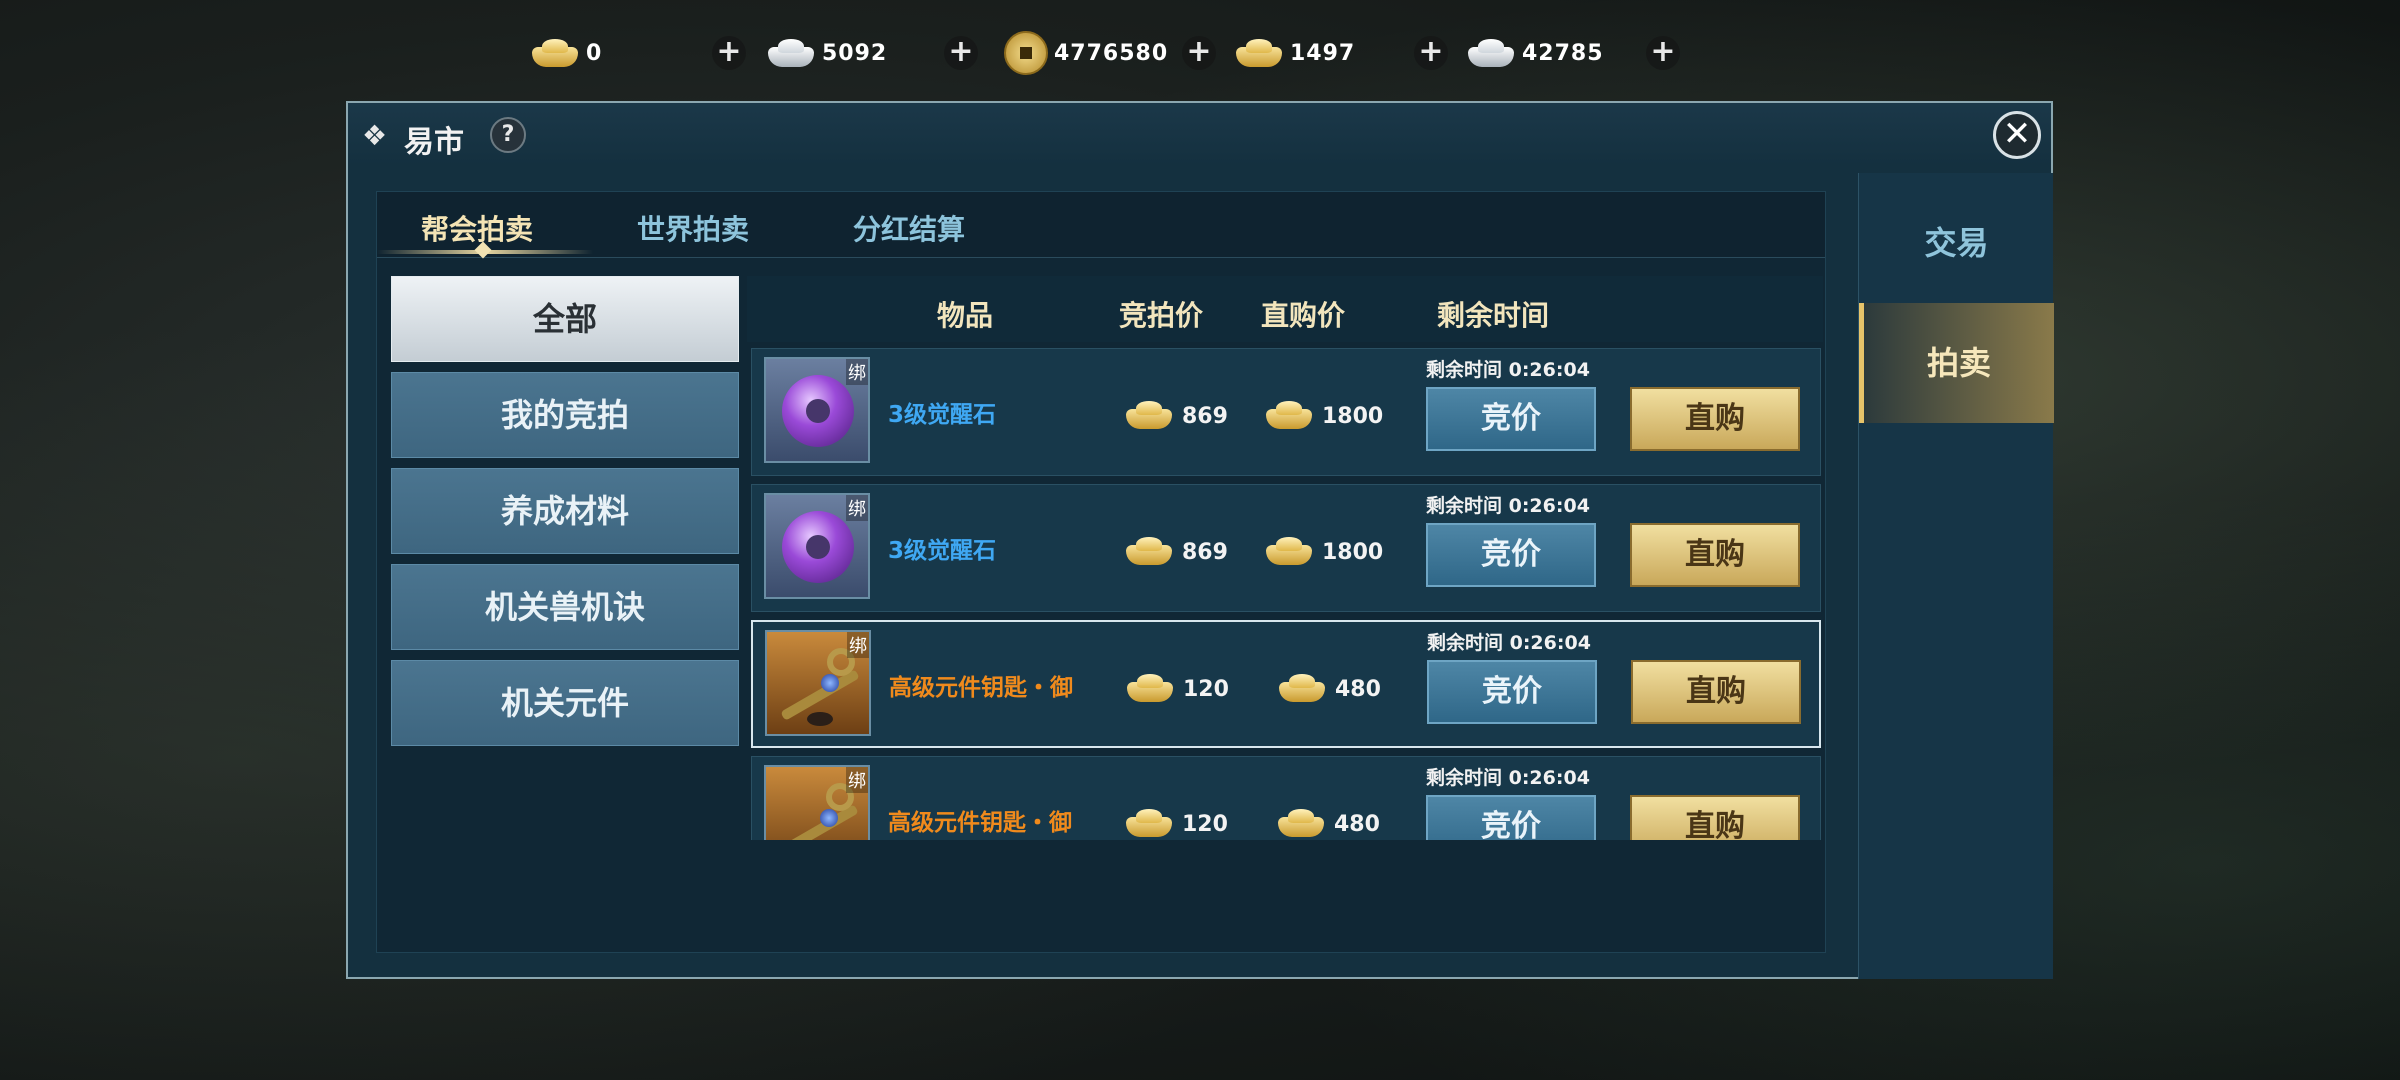 The width and height of the screenshot is (2400, 1080). I want to click on currency-copper-coin: 4776580, so click(1086, 53).